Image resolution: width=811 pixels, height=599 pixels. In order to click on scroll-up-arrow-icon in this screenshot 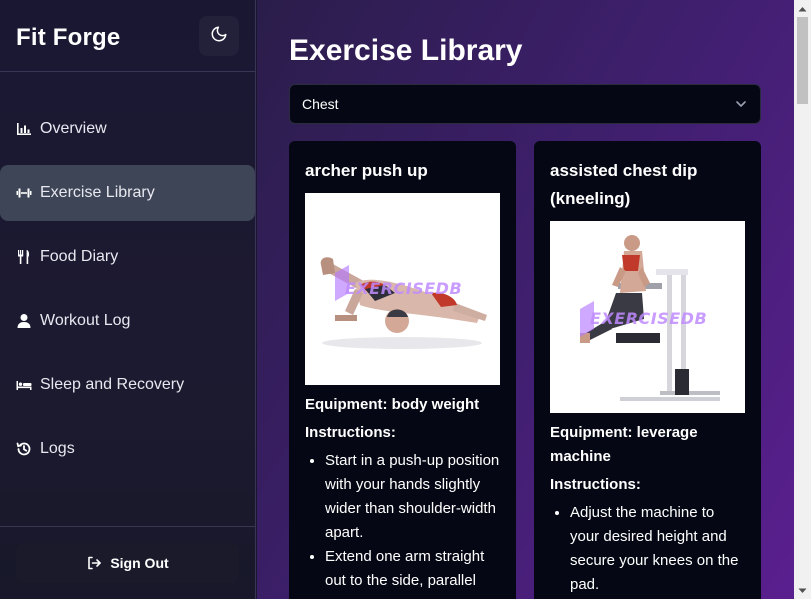, I will do `click(802, 8)`.